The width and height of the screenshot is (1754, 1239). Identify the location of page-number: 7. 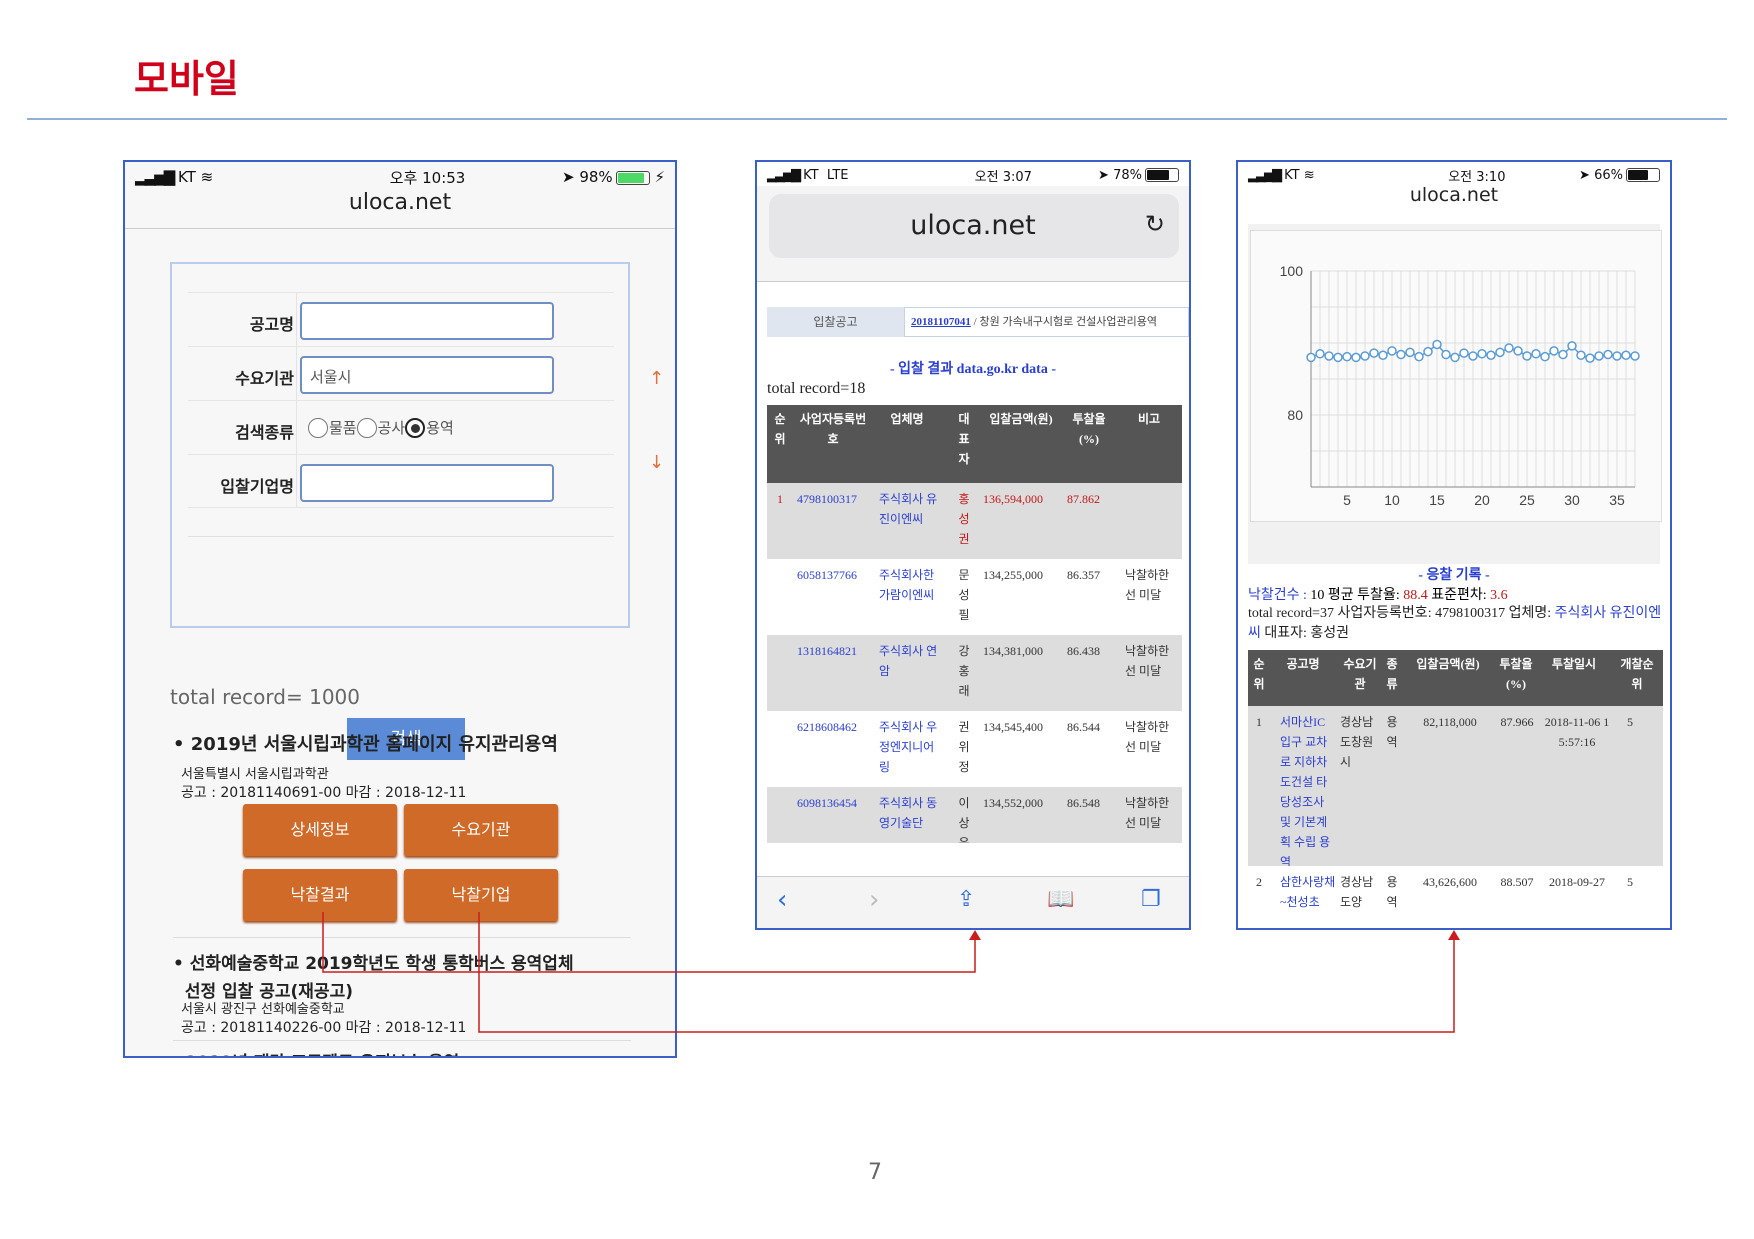
(875, 1172).